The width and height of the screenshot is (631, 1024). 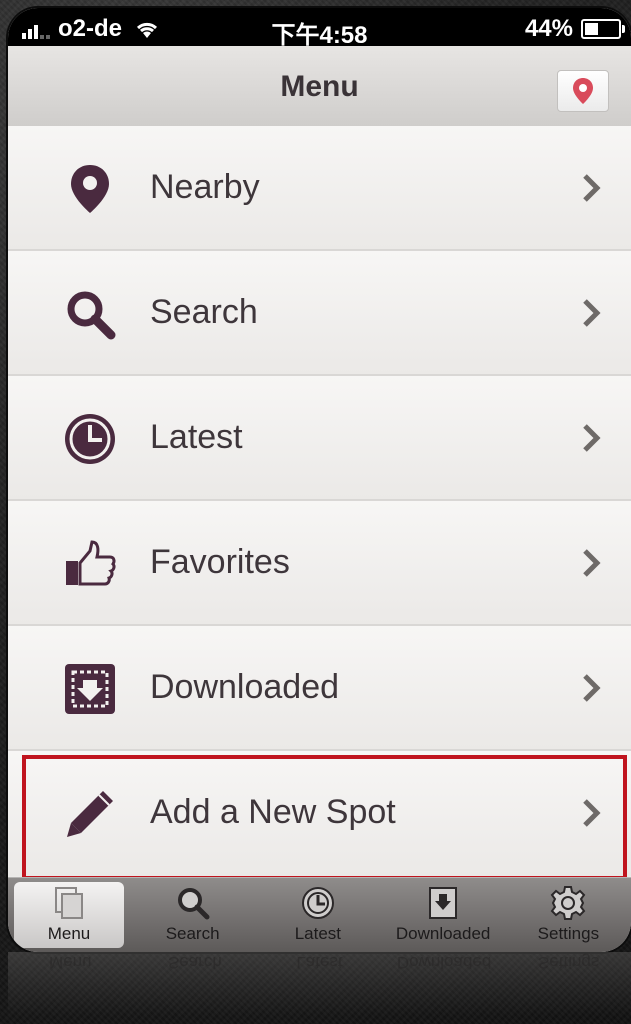 I want to click on menu-item-downloaded: Downloaded, so click(x=319, y=688).